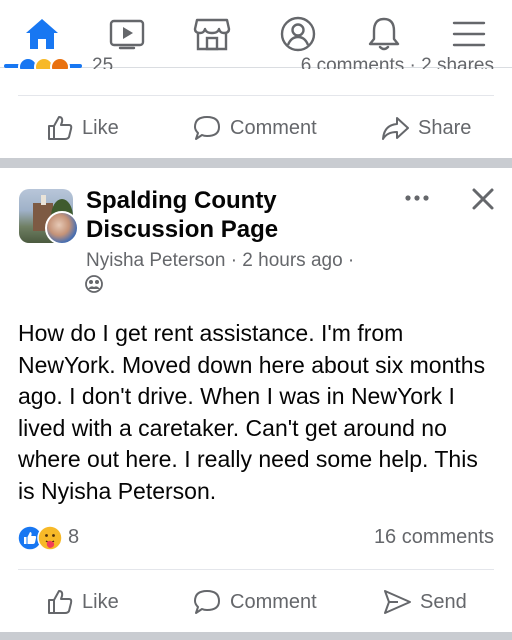 The width and height of the screenshot is (512, 640). I want to click on home-tab, so click(42, 34).